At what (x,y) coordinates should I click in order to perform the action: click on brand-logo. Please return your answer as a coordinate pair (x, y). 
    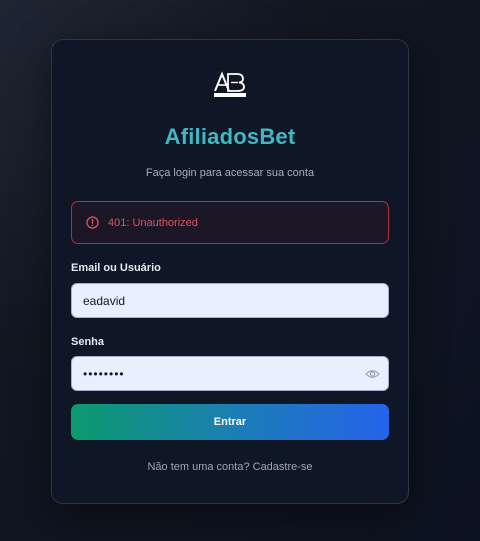
    Looking at the image, I should click on (230, 85).